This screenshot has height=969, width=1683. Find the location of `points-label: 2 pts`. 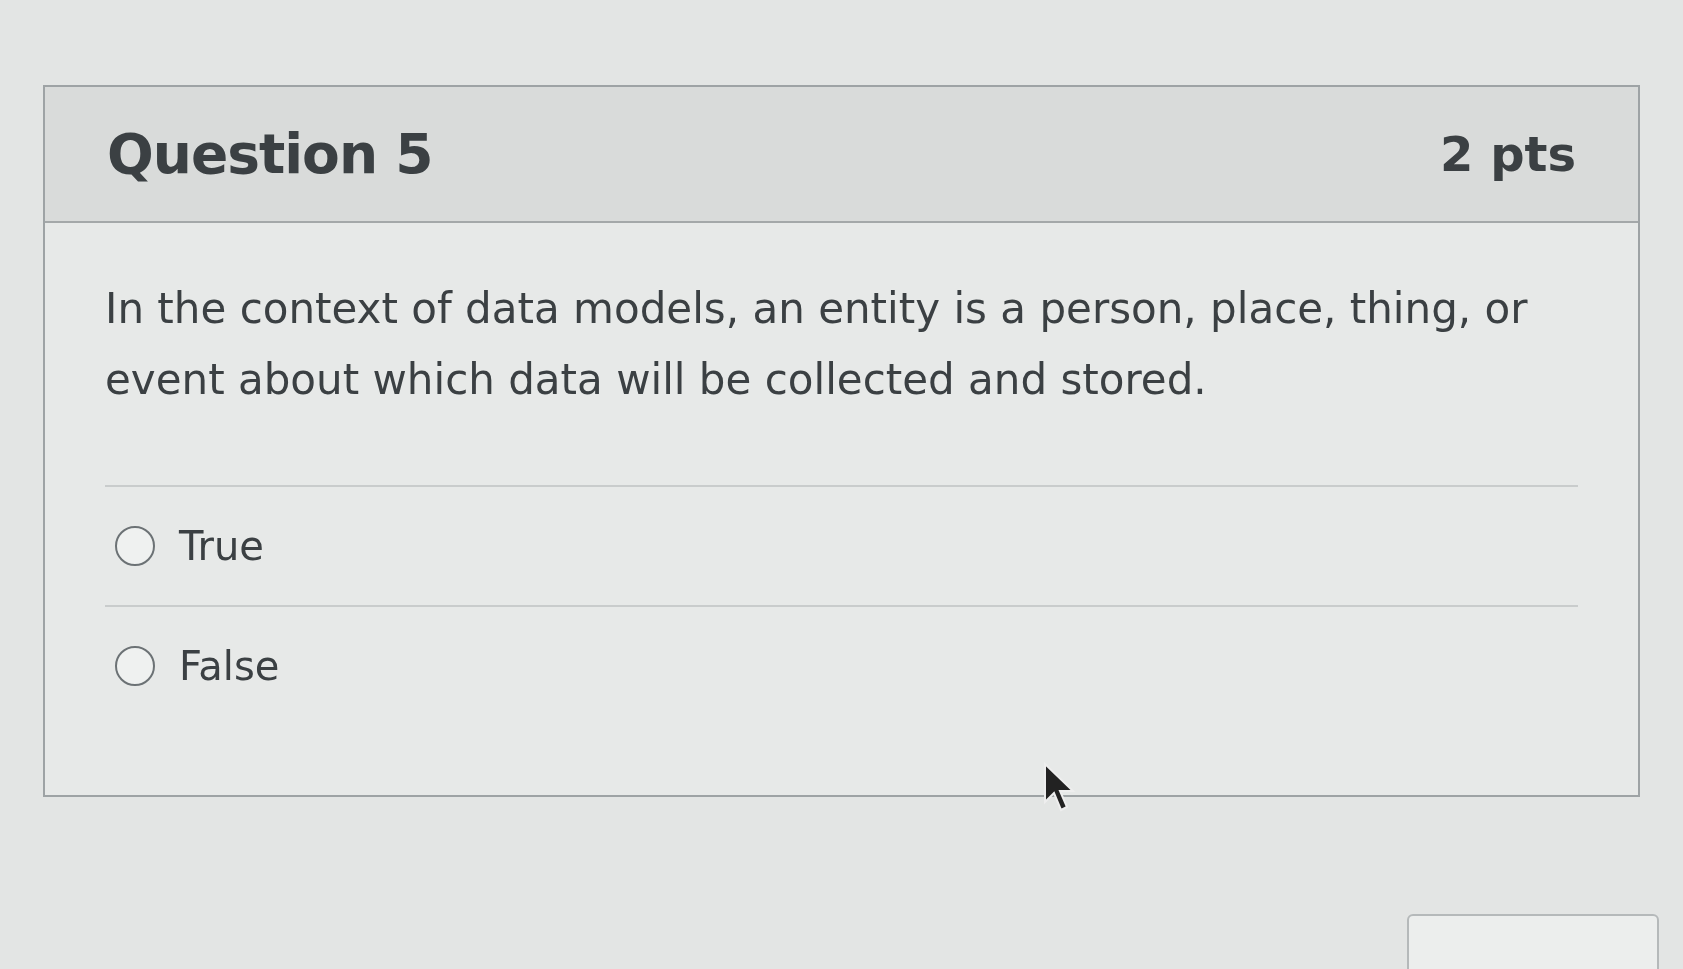

points-label: 2 pts is located at coordinates (1508, 154).